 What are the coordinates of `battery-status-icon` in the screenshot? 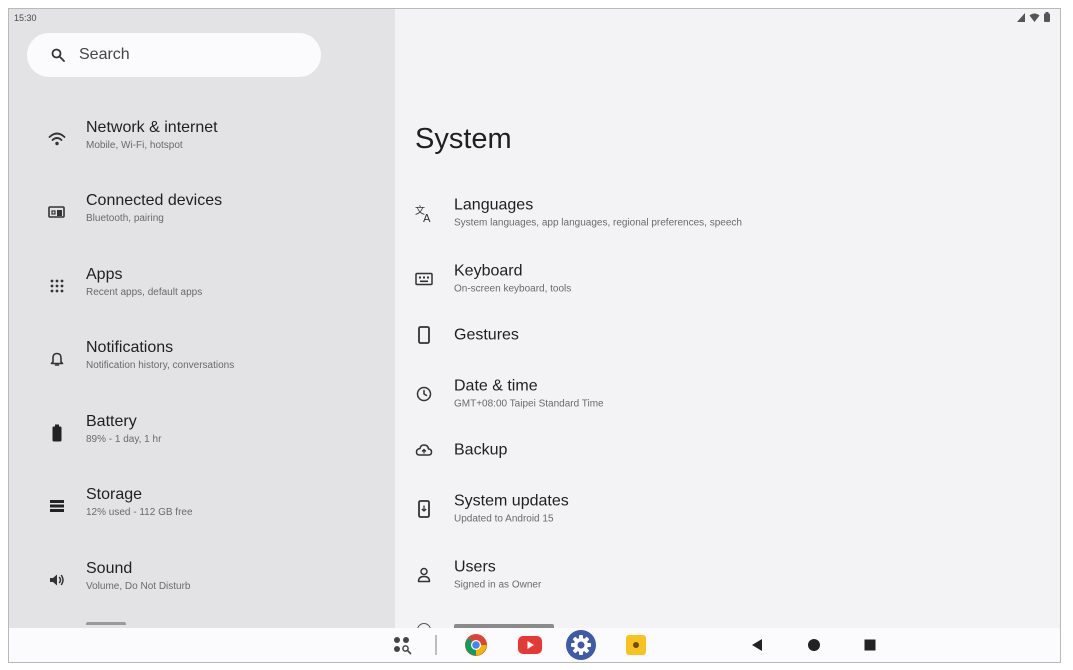 It's located at (1047, 17).